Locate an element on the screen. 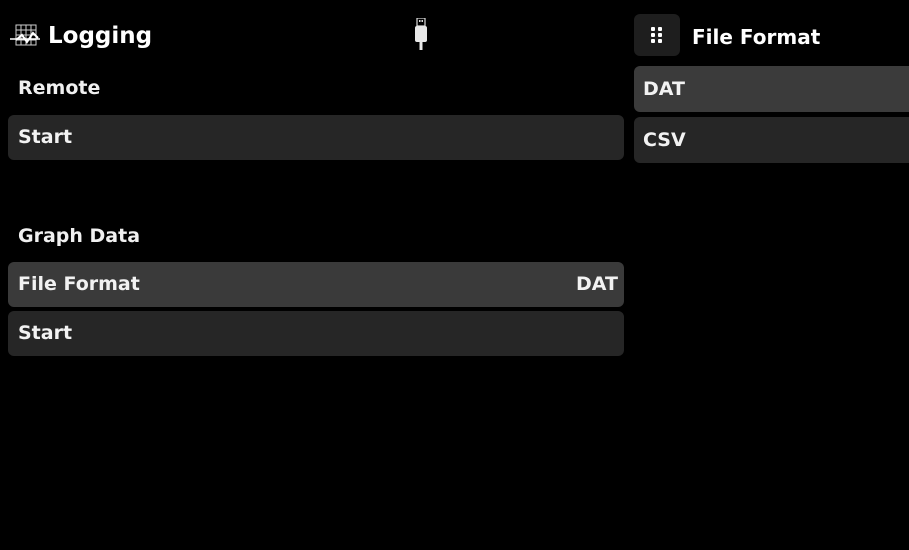 The image size is (909, 550). remote-start-button: Start is located at coordinates (316, 137).